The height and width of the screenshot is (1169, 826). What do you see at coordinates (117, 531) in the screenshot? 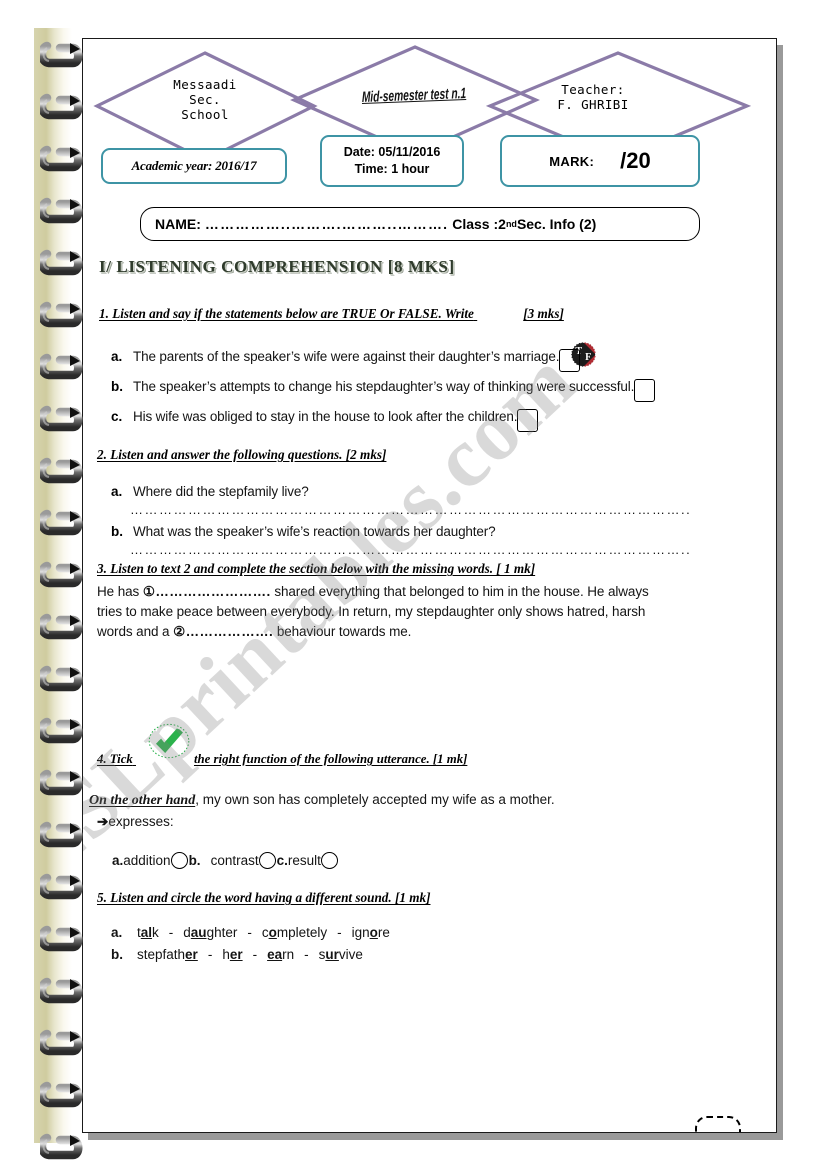
I see `question-letter: b.` at bounding box center [117, 531].